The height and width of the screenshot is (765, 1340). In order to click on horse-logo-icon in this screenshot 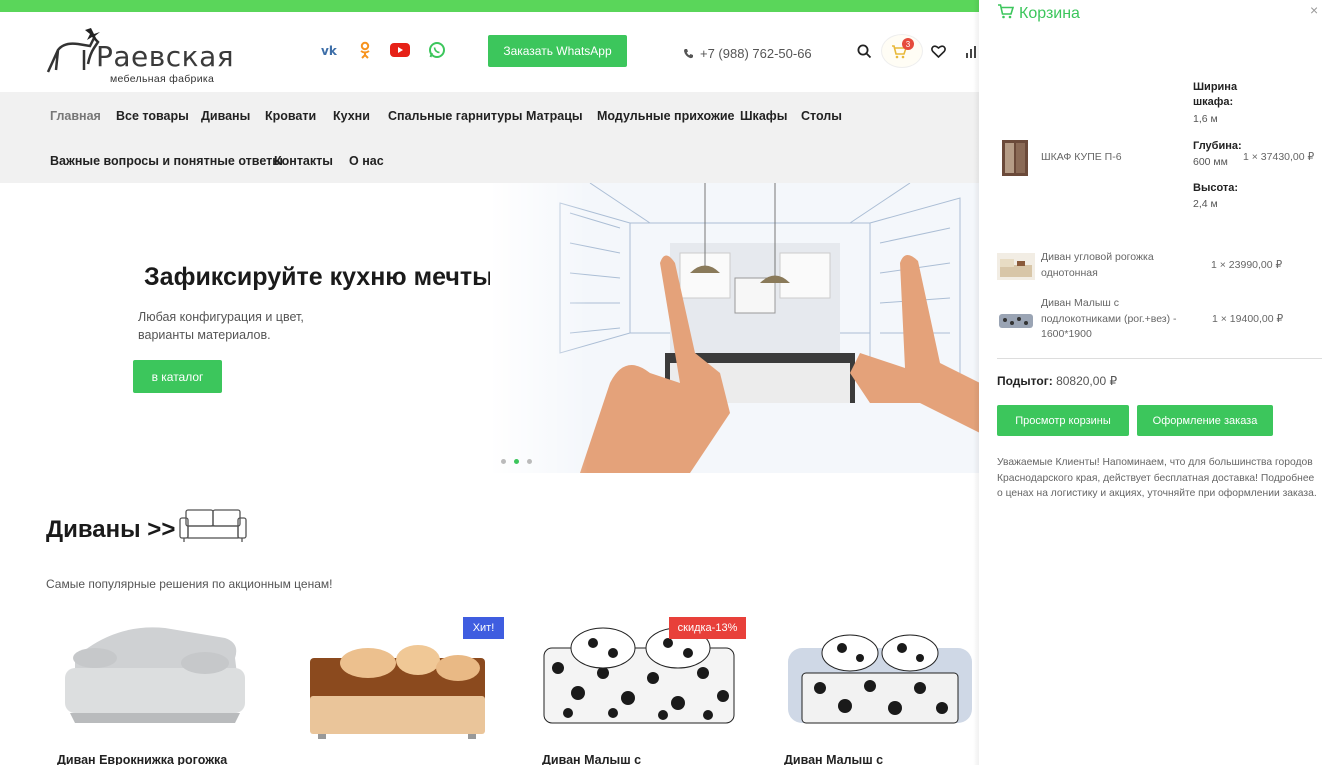, I will do `click(73, 50)`.